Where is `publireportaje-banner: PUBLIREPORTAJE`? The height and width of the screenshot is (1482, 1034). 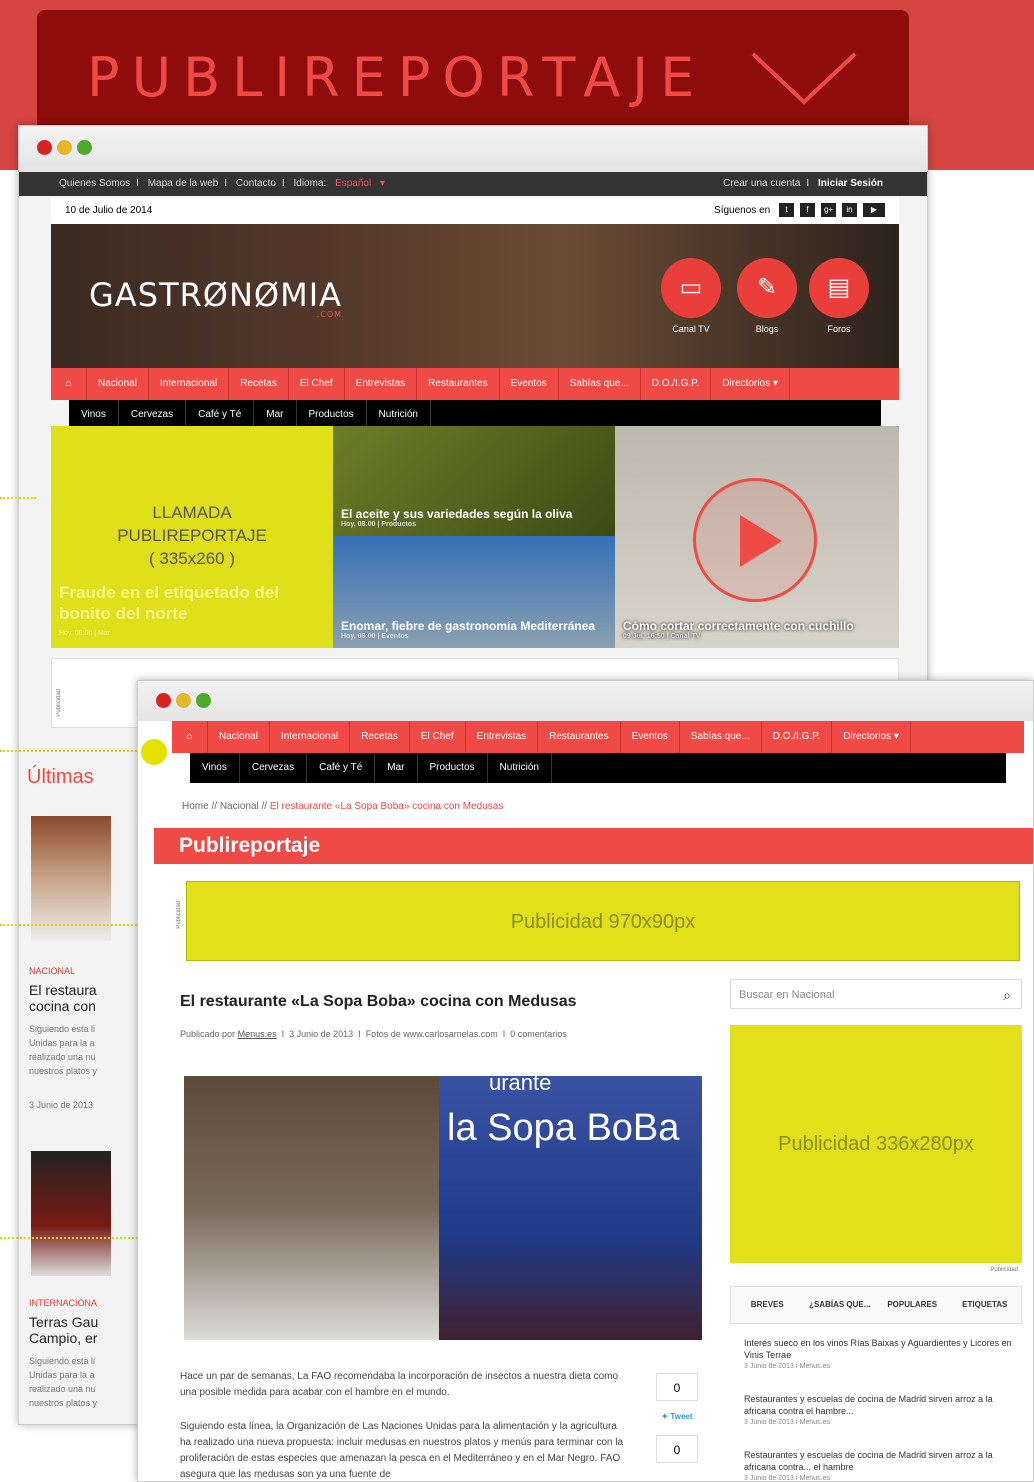
publireportaje-banner: PUBLIREPORTAJE is located at coordinates (473, 70).